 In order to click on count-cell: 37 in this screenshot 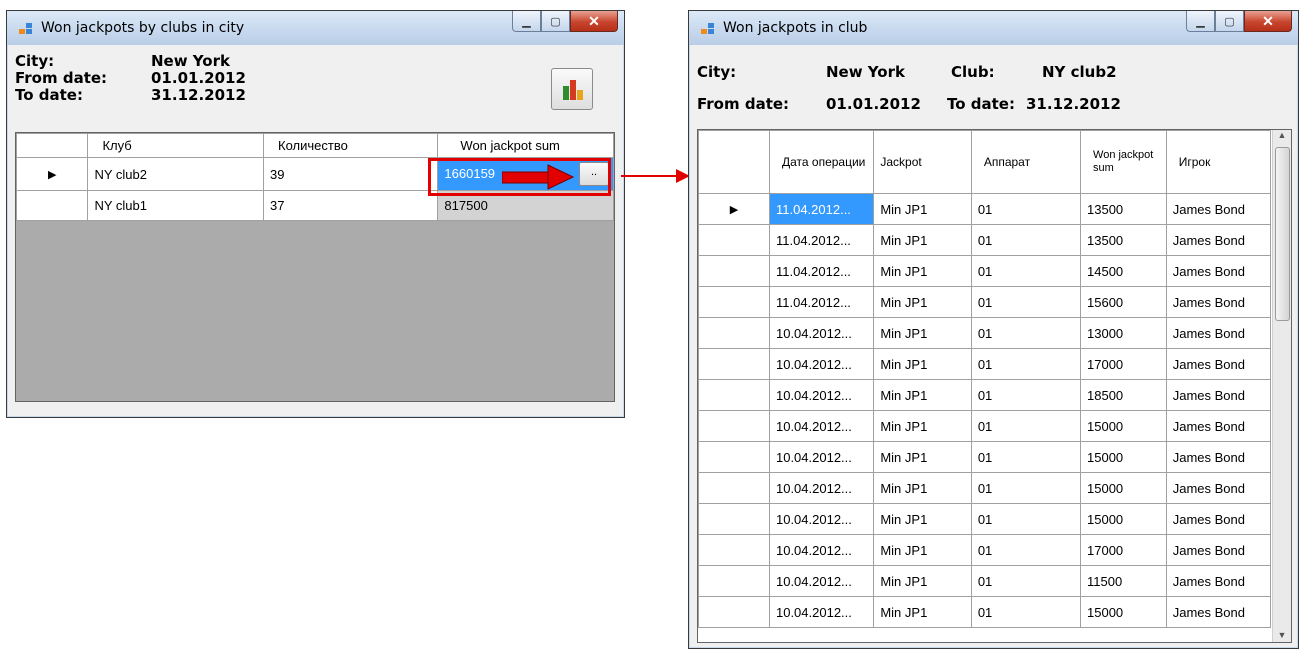, I will do `click(351, 205)`.